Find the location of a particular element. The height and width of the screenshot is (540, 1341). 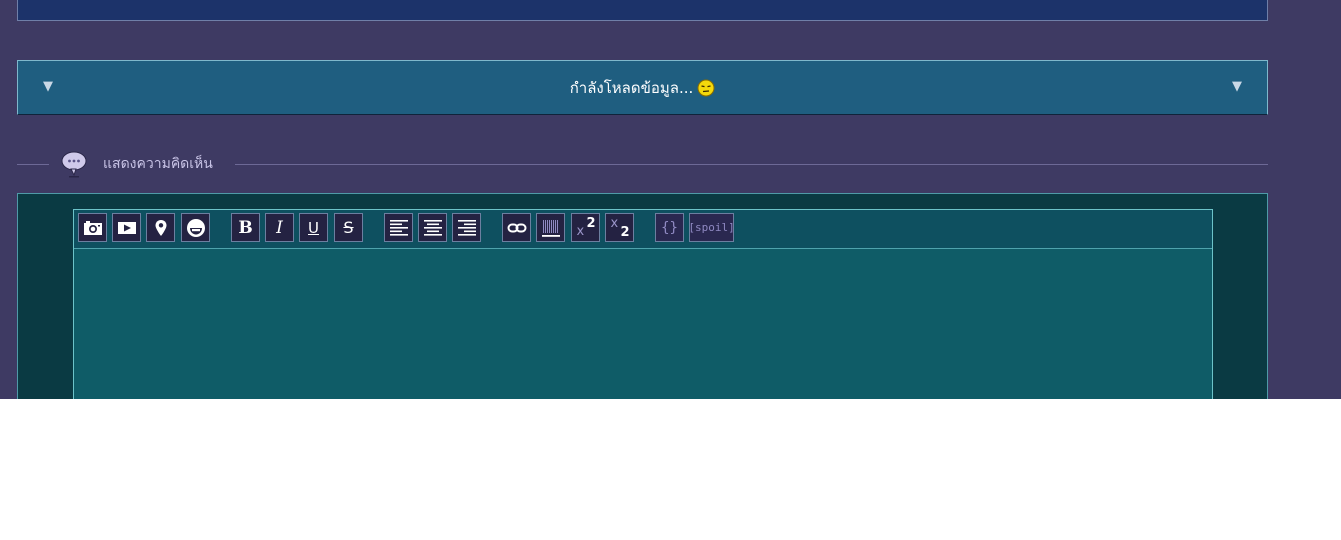

superscript-button: x 2 is located at coordinates (585, 227).